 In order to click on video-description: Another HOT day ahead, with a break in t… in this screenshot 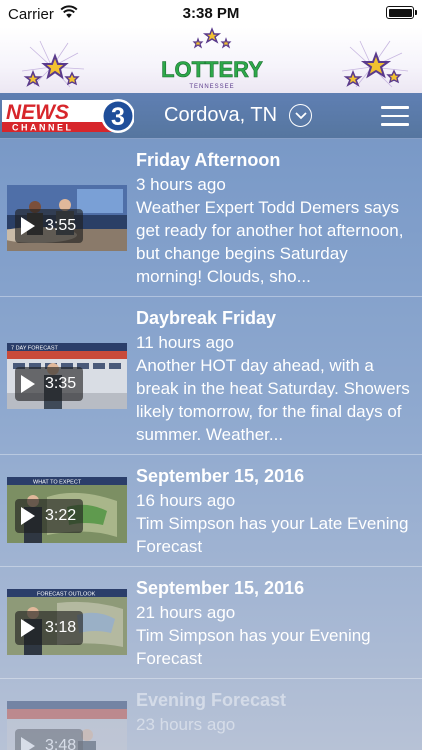, I will do `click(273, 400)`.